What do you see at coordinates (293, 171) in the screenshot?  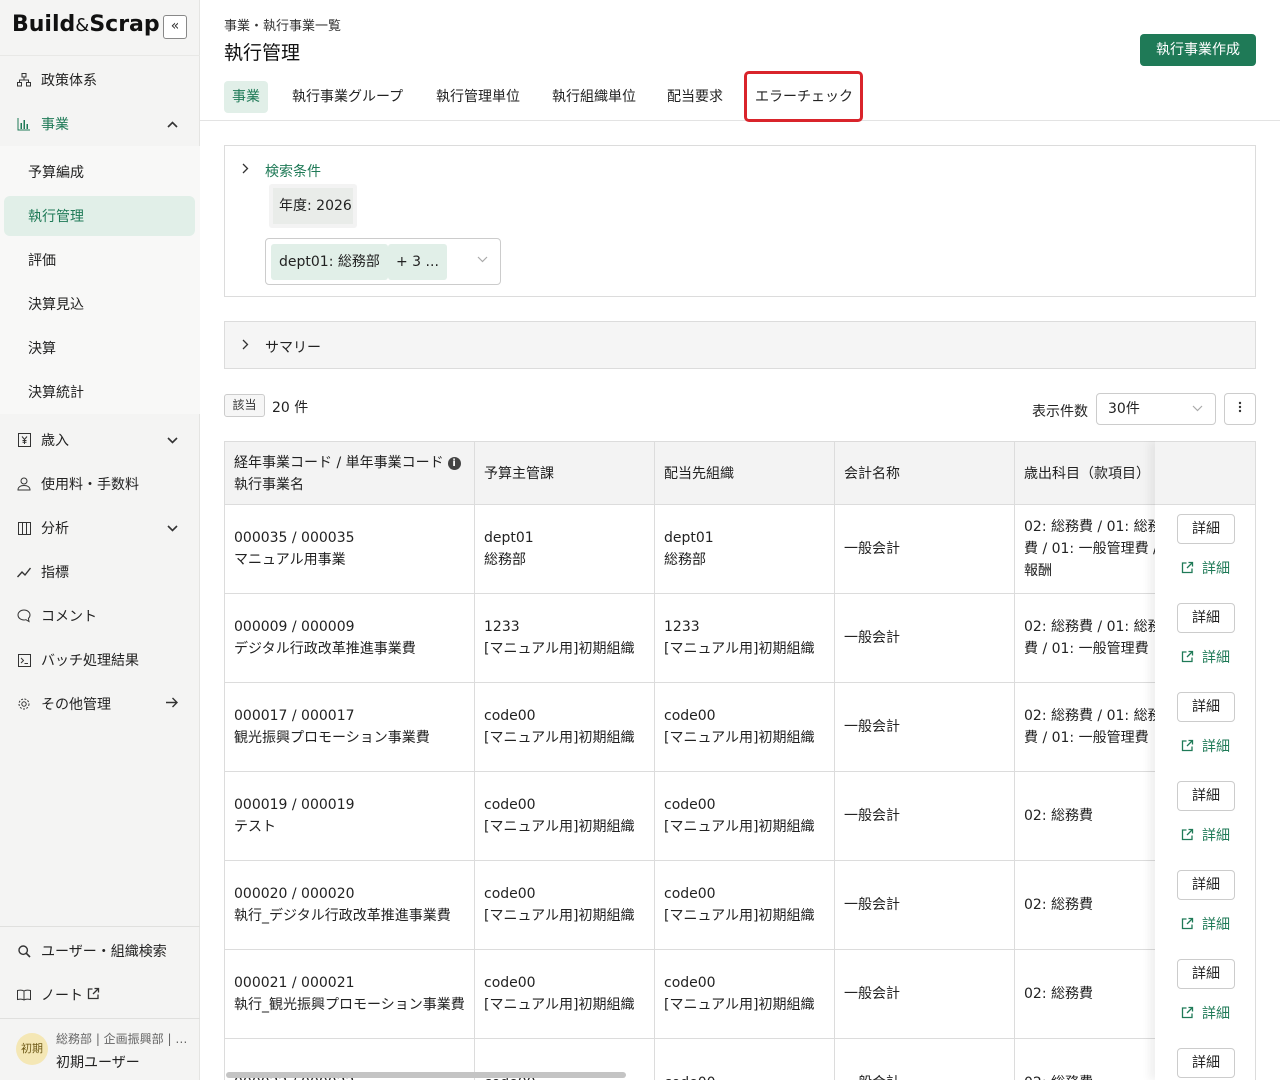 I see `search-conditions-title: 検索条件` at bounding box center [293, 171].